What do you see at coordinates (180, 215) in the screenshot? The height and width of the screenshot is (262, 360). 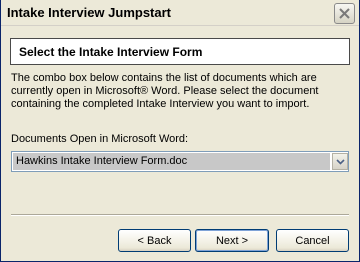 I see `footer-separator` at bounding box center [180, 215].